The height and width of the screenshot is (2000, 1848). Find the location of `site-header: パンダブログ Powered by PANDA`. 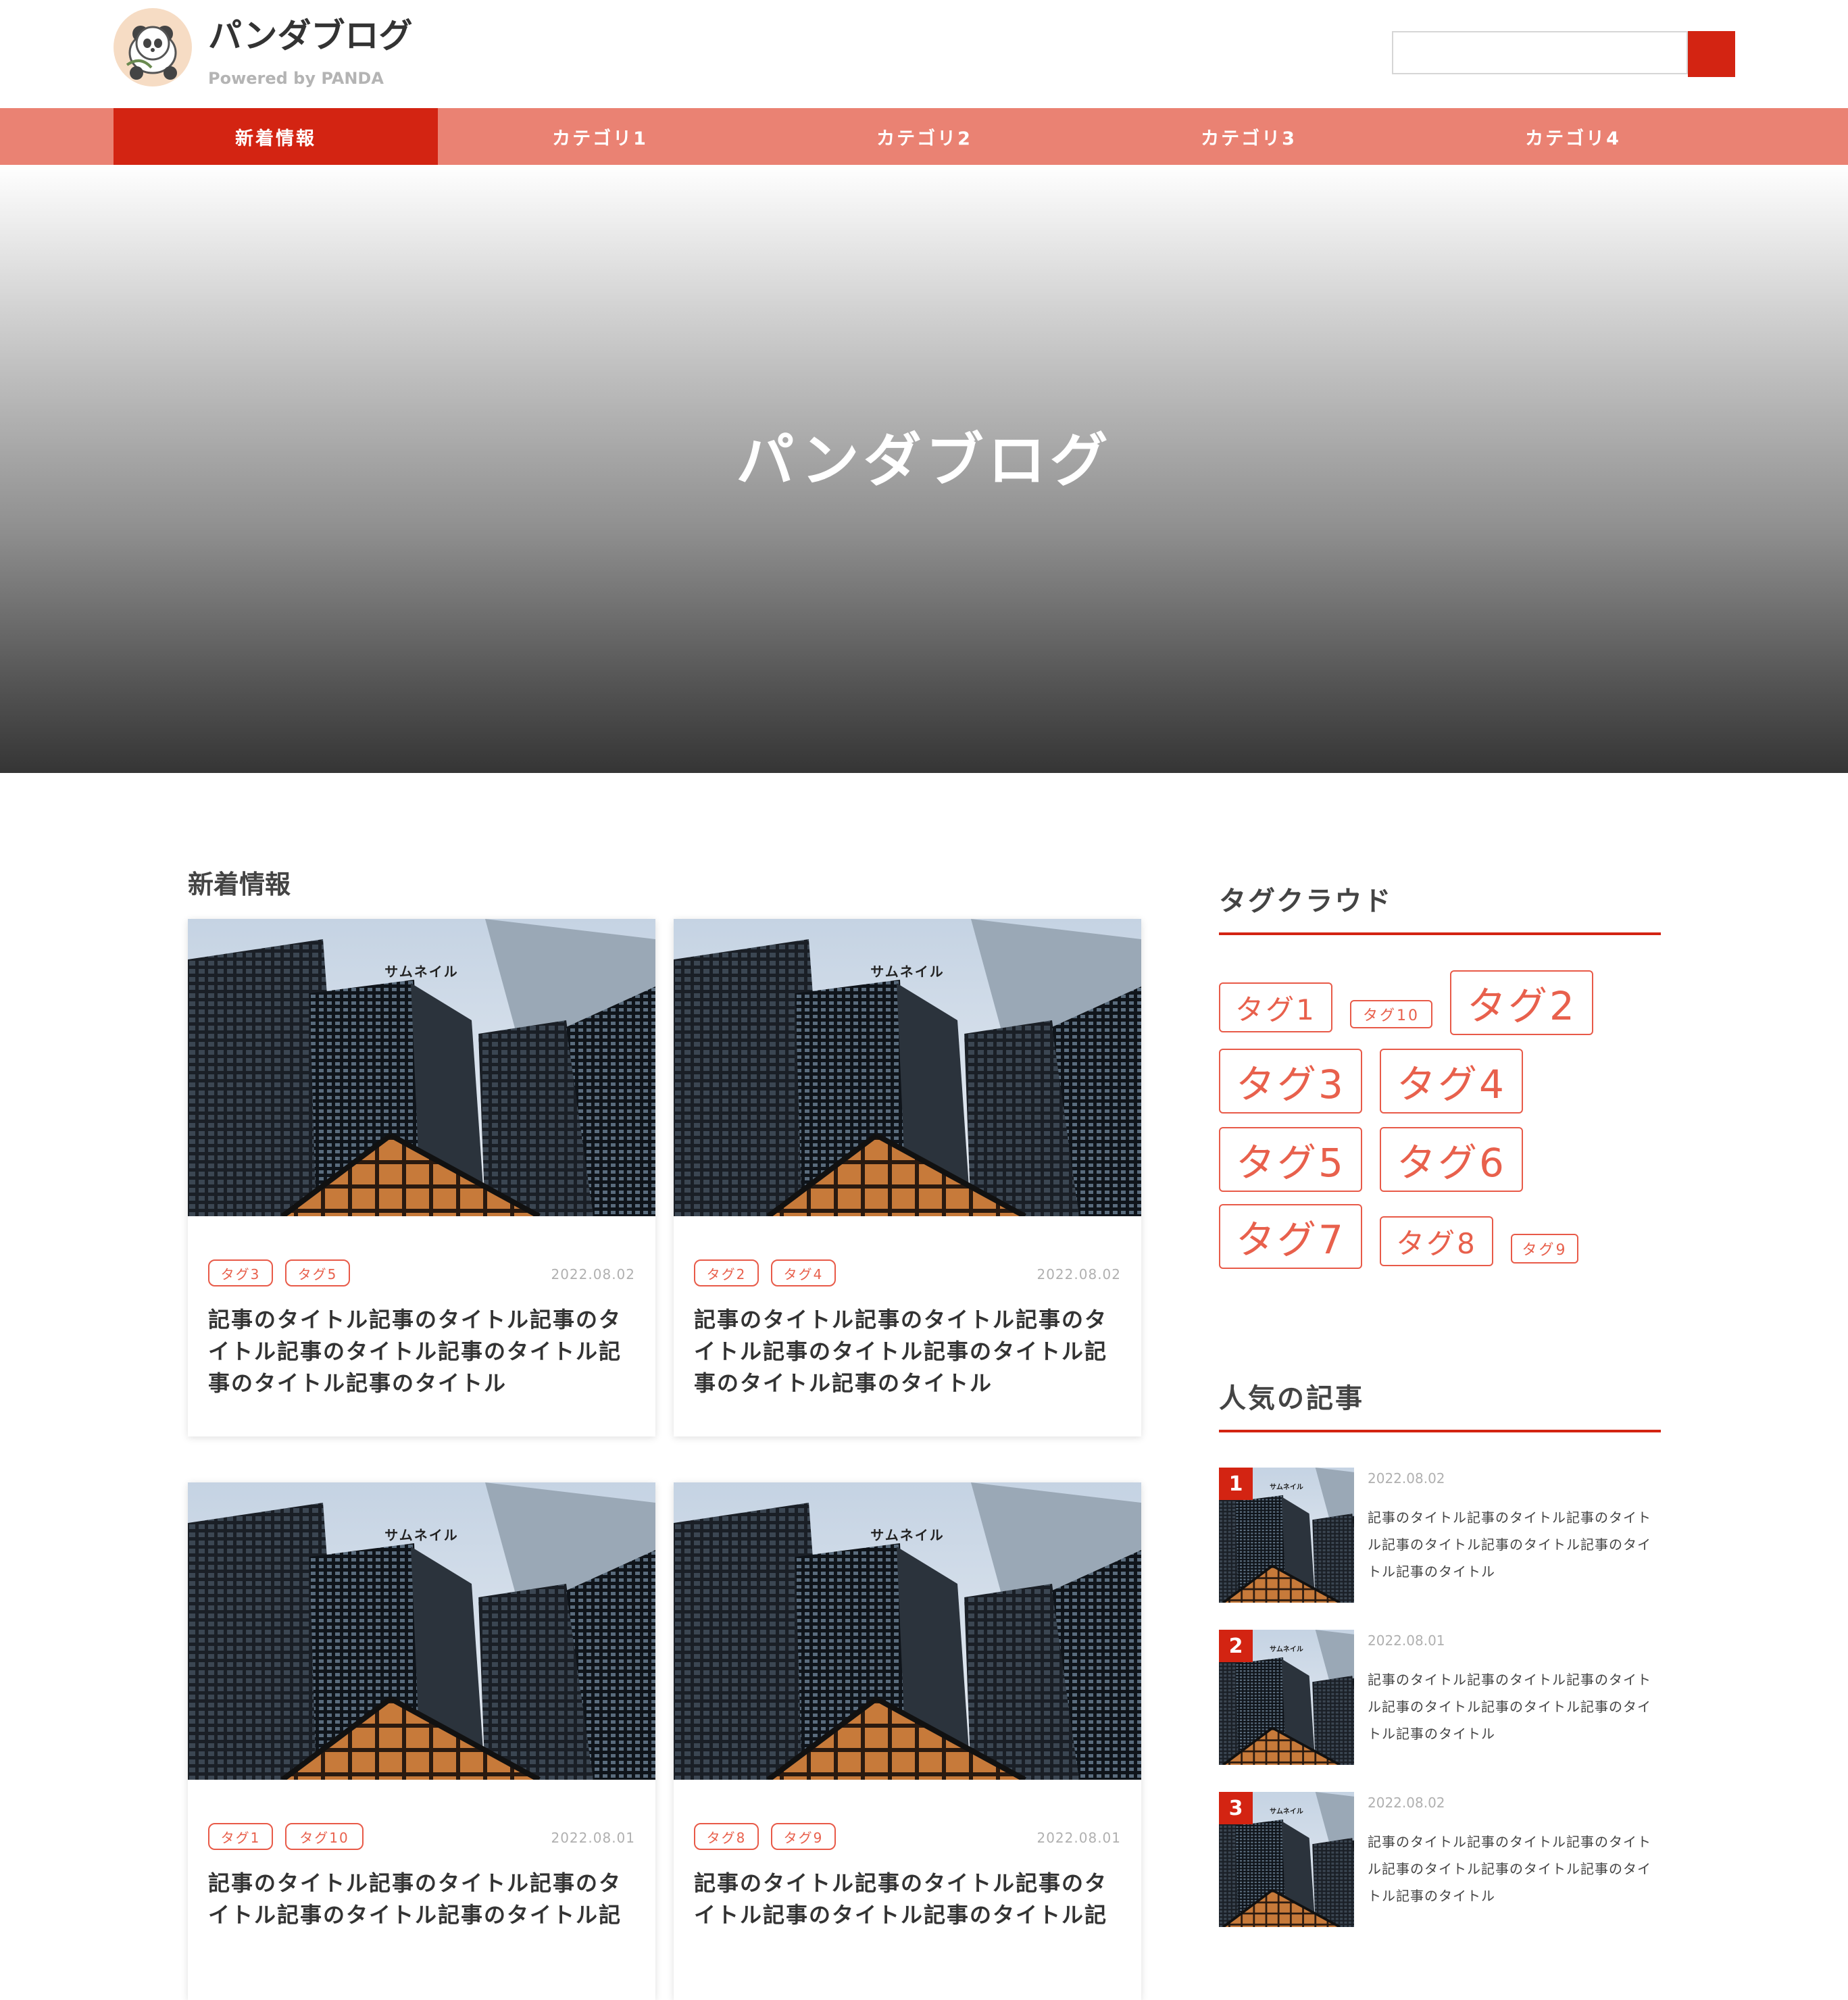

site-header: パンダブログ Powered by PANDA is located at coordinates (924, 54).